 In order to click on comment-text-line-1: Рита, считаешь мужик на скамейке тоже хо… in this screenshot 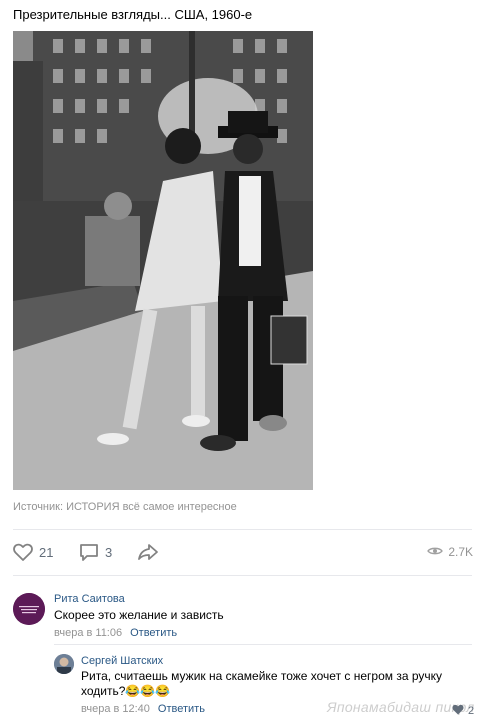, I will do `click(262, 676)`.